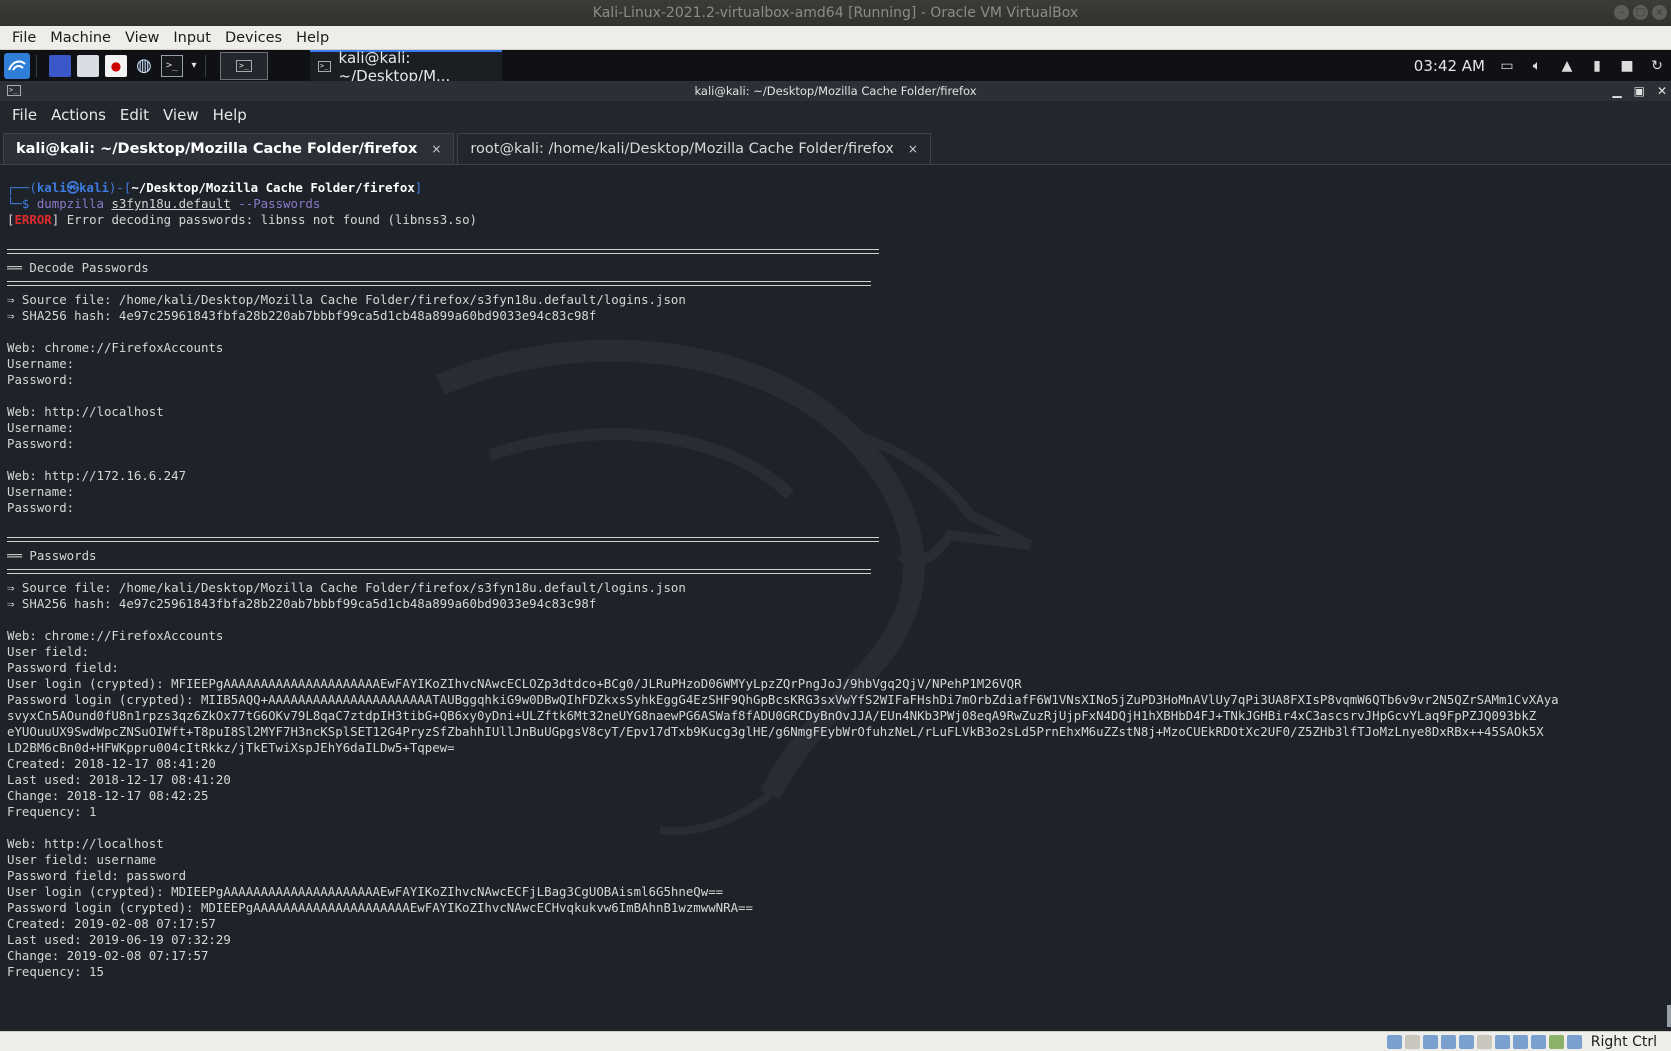 Image resolution: width=1671 pixels, height=1051 pixels. Describe the element at coordinates (172, 65) in the screenshot. I see `terminal-launcher-icon: >_` at that location.